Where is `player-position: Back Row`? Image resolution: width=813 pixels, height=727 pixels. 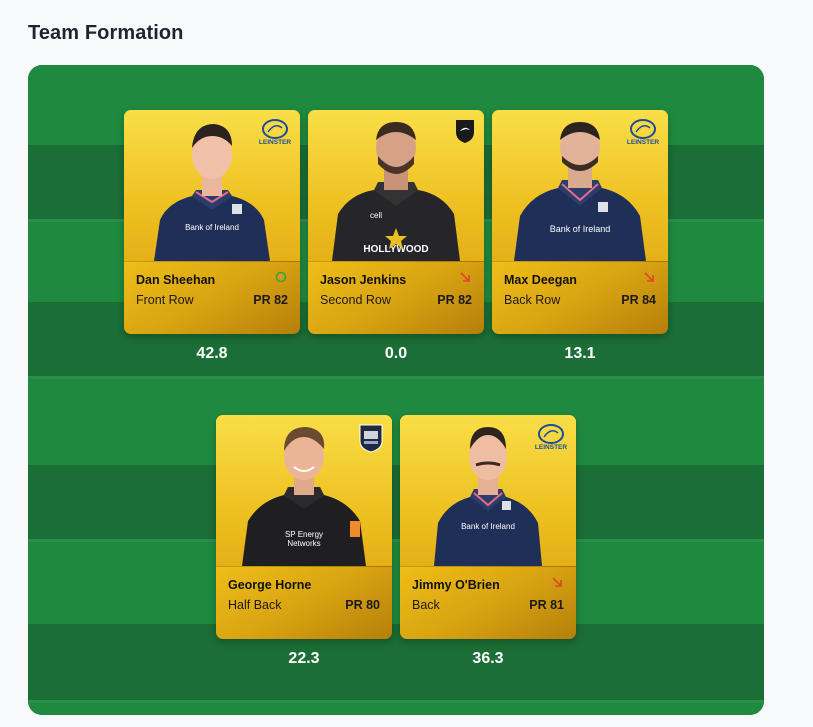 player-position: Back Row is located at coordinates (532, 300).